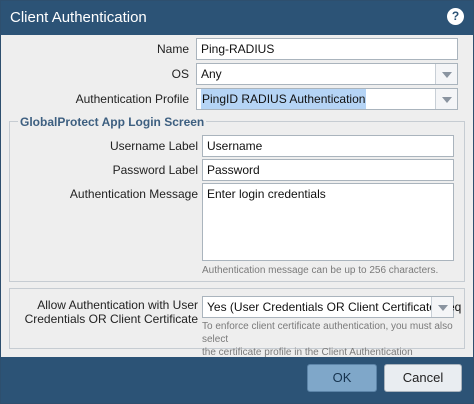 The width and height of the screenshot is (474, 404). I want to click on username-label-label: Username Label, so click(153, 146).